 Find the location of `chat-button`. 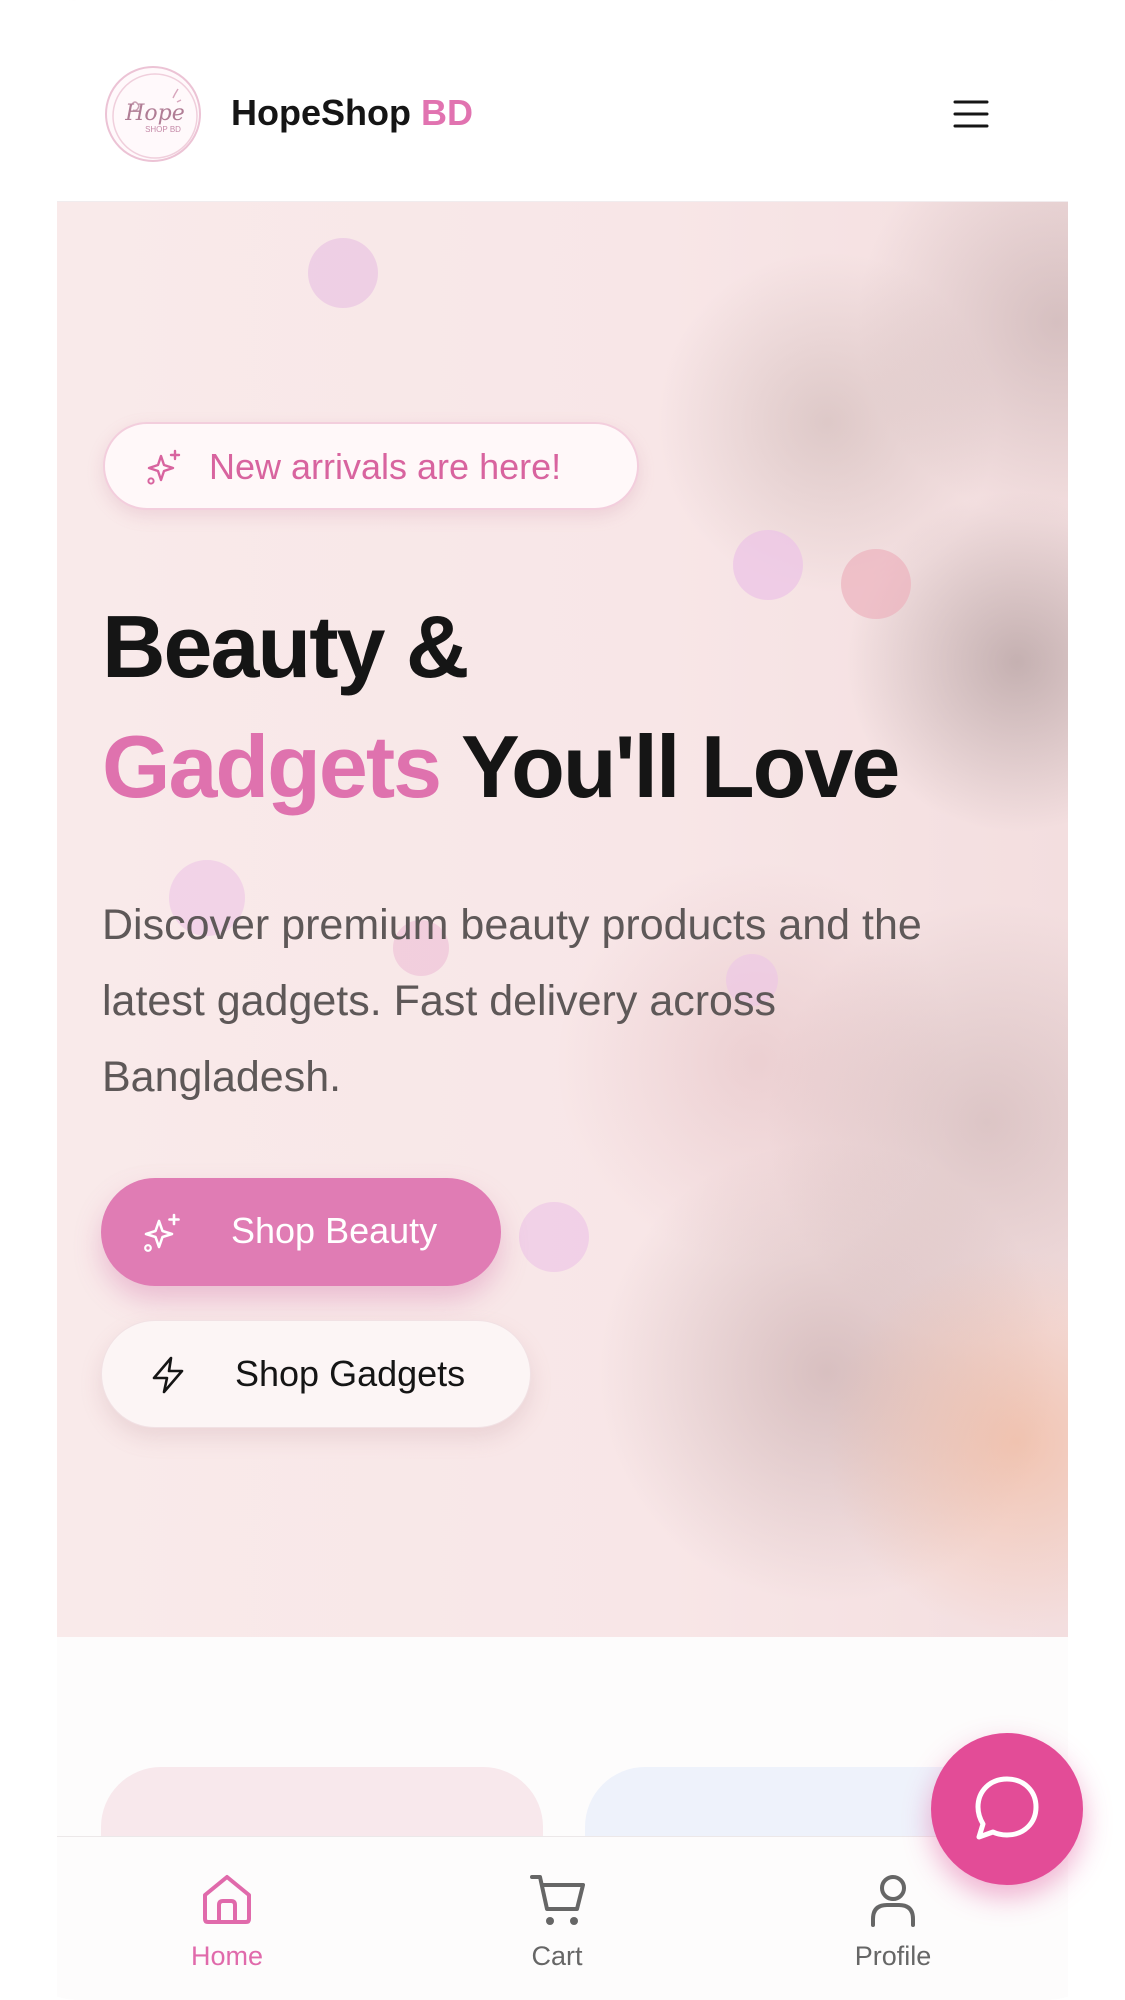

chat-button is located at coordinates (1007, 1809).